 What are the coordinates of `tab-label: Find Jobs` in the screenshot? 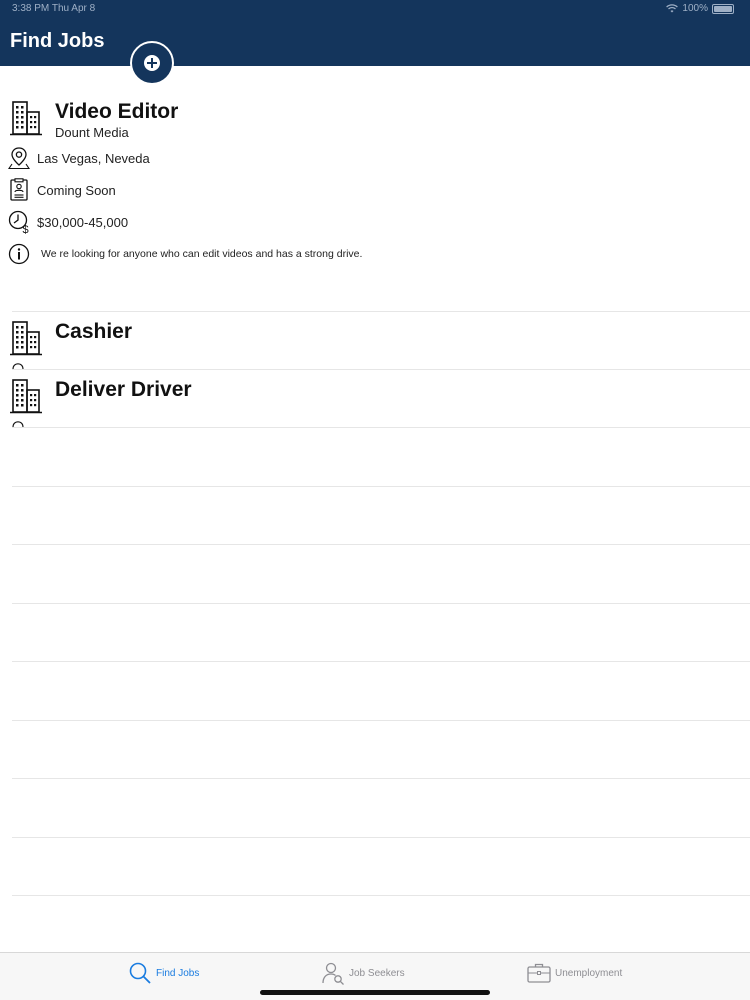 It's located at (178, 973).